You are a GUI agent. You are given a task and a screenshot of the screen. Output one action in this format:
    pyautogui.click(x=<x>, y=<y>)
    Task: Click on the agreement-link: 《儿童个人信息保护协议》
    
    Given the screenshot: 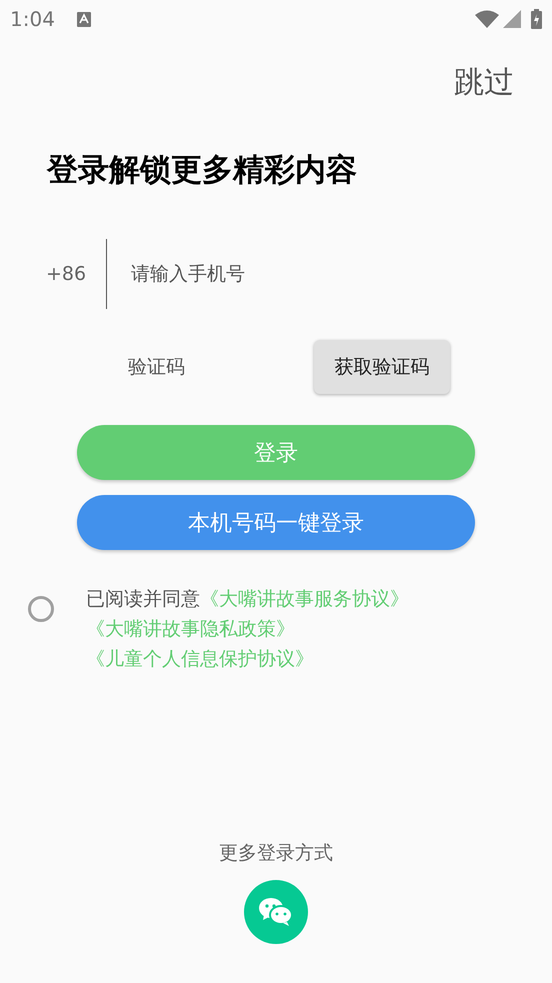 What is the action you would take?
    pyautogui.click(x=200, y=659)
    